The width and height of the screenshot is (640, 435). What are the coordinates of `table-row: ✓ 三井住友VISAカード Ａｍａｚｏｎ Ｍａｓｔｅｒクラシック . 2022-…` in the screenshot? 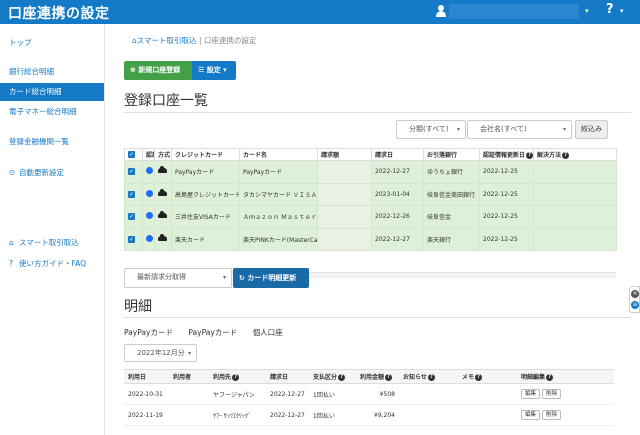 It's located at (370, 217).